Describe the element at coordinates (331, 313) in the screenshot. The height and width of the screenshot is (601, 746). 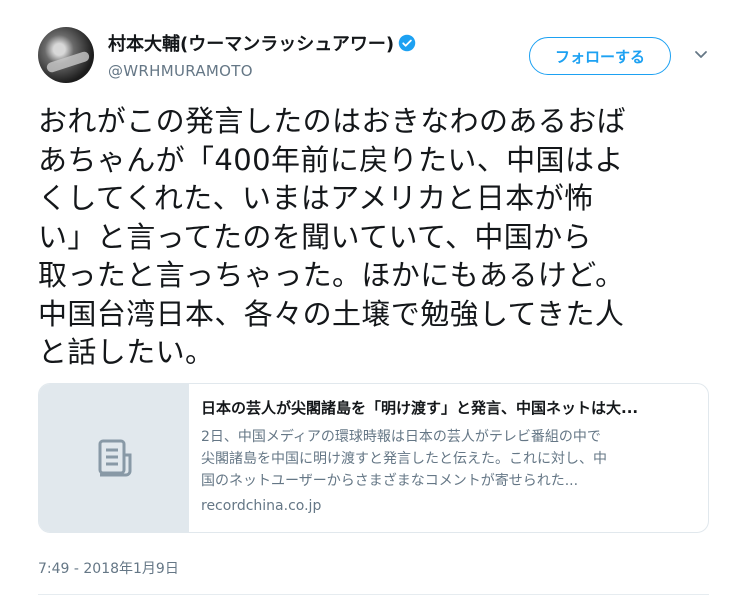
I see `tweet-line: 中国台湾日本、各々の土壌で勉強してきた人` at that location.